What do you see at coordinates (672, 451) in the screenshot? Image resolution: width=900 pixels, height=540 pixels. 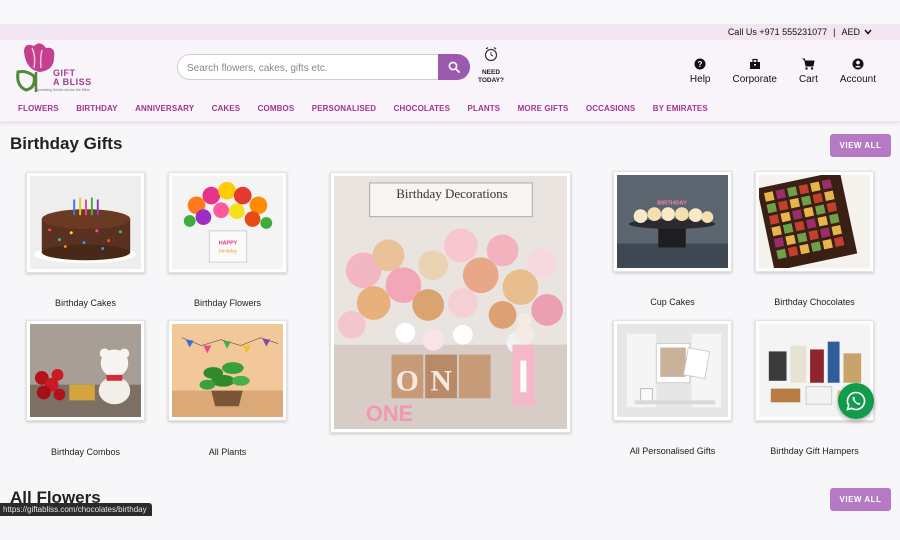 I see `product-caption: All Personalised Gifts` at bounding box center [672, 451].